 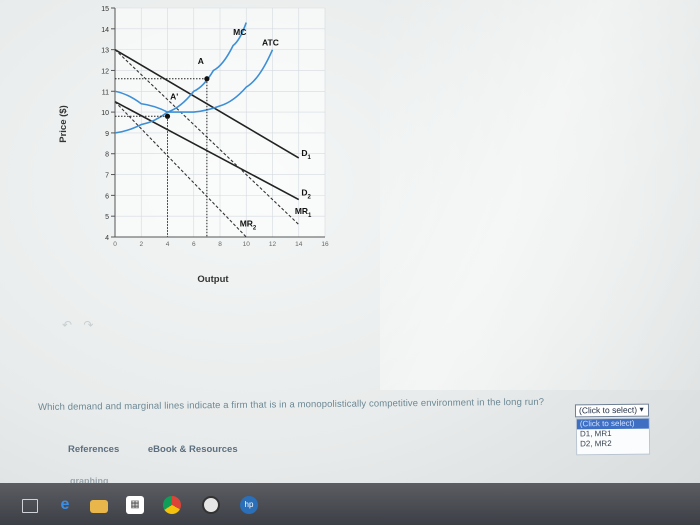 What do you see at coordinates (115, 244) in the screenshot?
I see `x-tick-label: 0` at bounding box center [115, 244].